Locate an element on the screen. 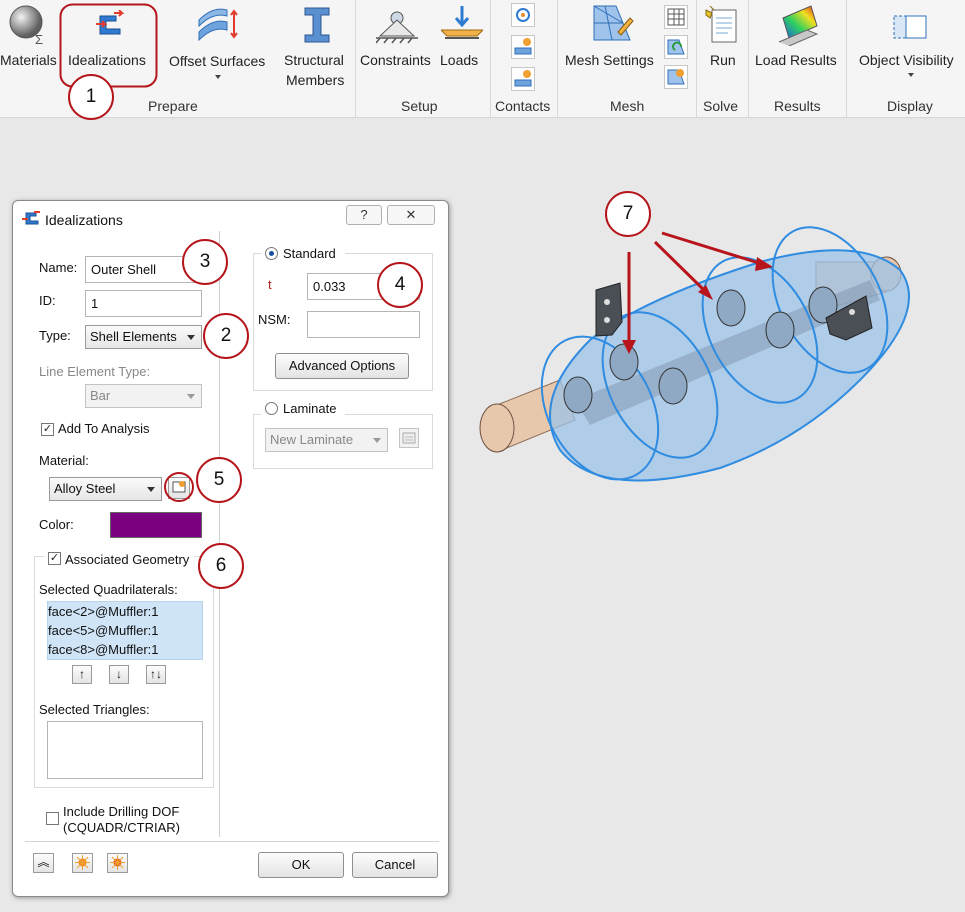  id-field: 1 is located at coordinates (143, 303).